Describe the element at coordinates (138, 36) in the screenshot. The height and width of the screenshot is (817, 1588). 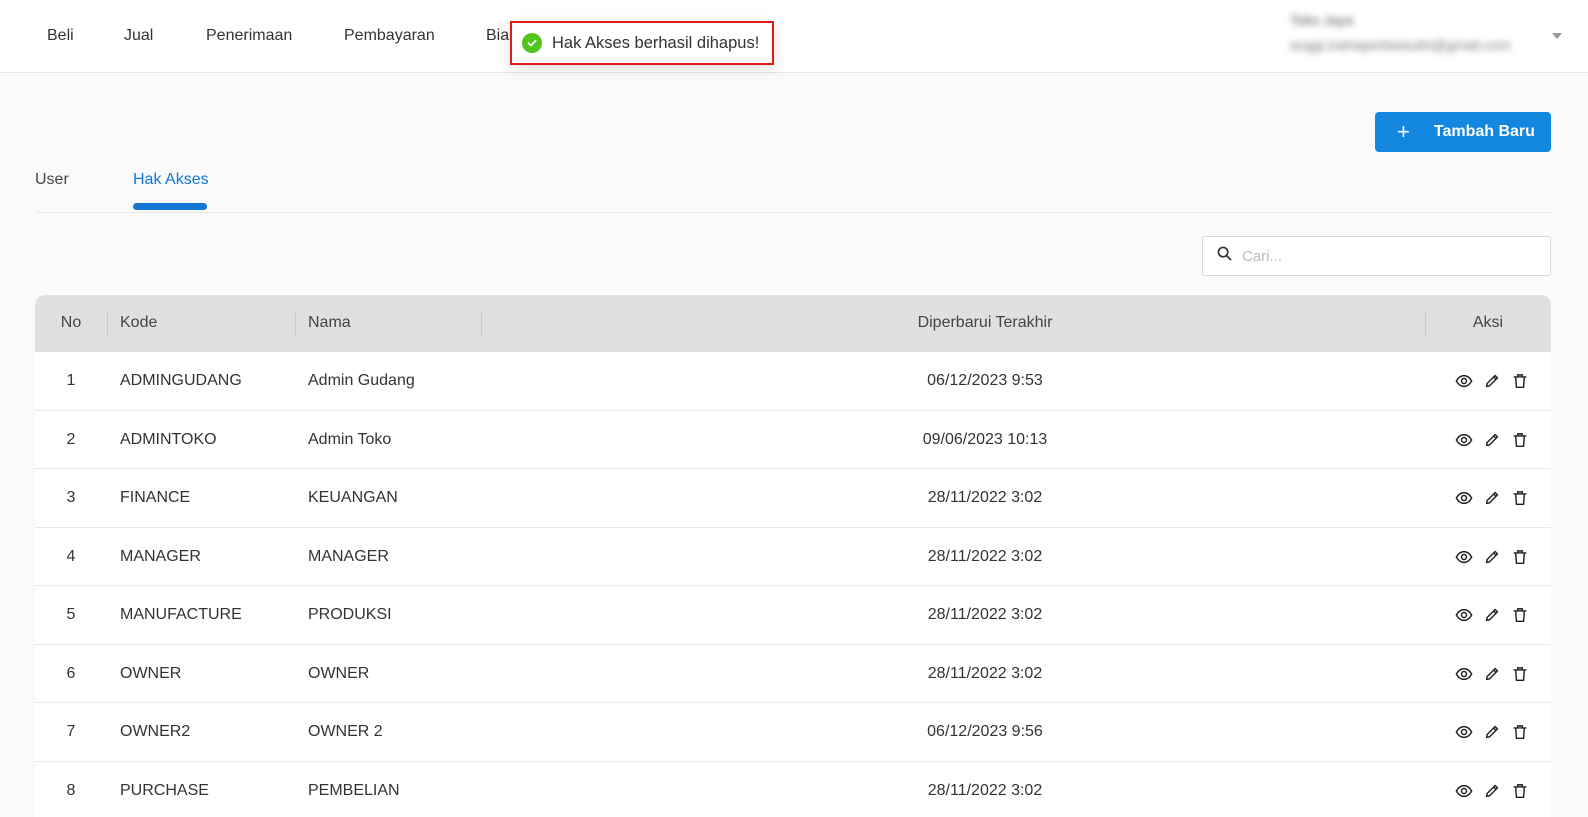
I see `nav-item-jual: Jual` at that location.